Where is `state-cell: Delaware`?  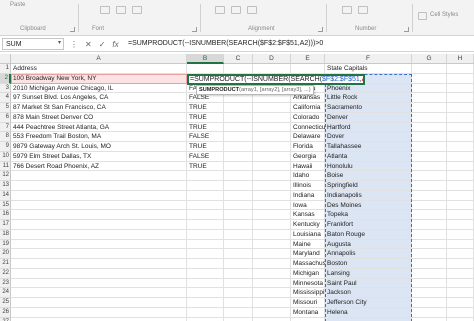
state-cell: Delaware is located at coordinates (308, 137).